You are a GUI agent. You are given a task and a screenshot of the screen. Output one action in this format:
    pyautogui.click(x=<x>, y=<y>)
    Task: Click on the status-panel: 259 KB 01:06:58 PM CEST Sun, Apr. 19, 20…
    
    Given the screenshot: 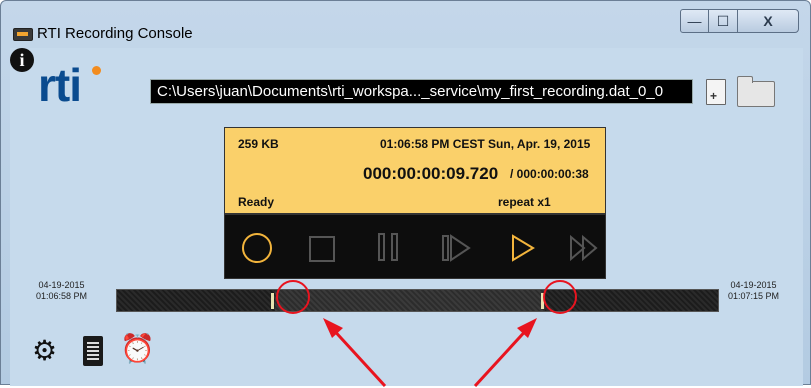 What is the action you would take?
    pyautogui.click(x=415, y=170)
    